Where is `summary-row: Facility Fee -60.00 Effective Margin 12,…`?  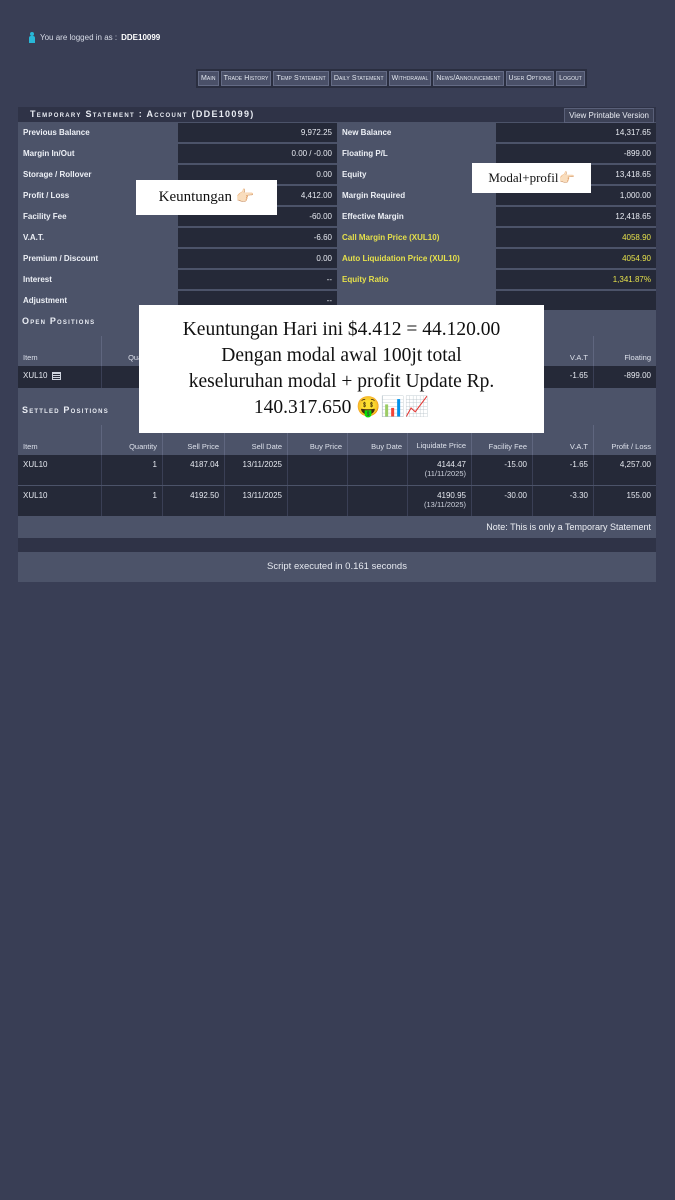
summary-row: Facility Fee -60.00 Effective Margin 12,… is located at coordinates (337, 217).